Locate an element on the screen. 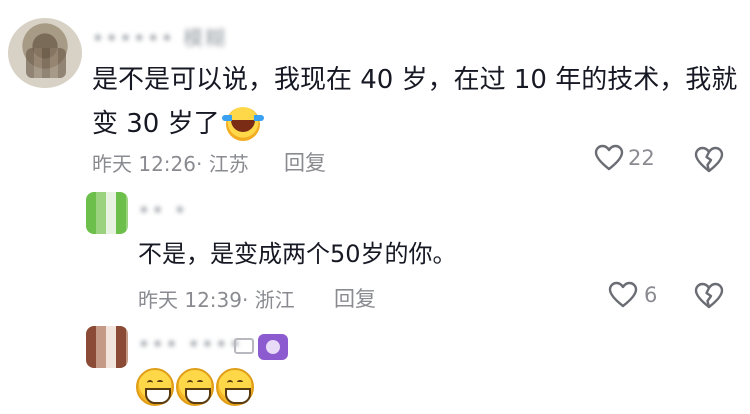  crying-laughing-emoji-icon is located at coordinates (242, 124).